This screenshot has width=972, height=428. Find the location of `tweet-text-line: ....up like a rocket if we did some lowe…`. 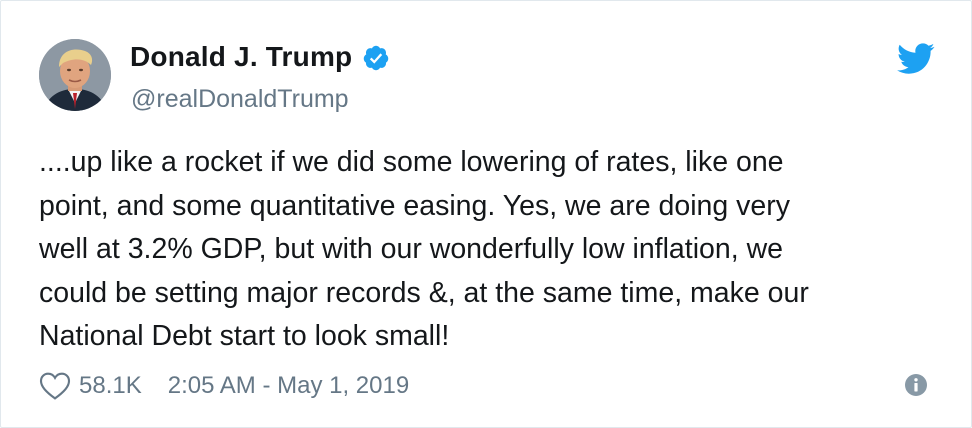

tweet-text-line: ....up like a rocket if we did some lowe… is located at coordinates (411, 162).